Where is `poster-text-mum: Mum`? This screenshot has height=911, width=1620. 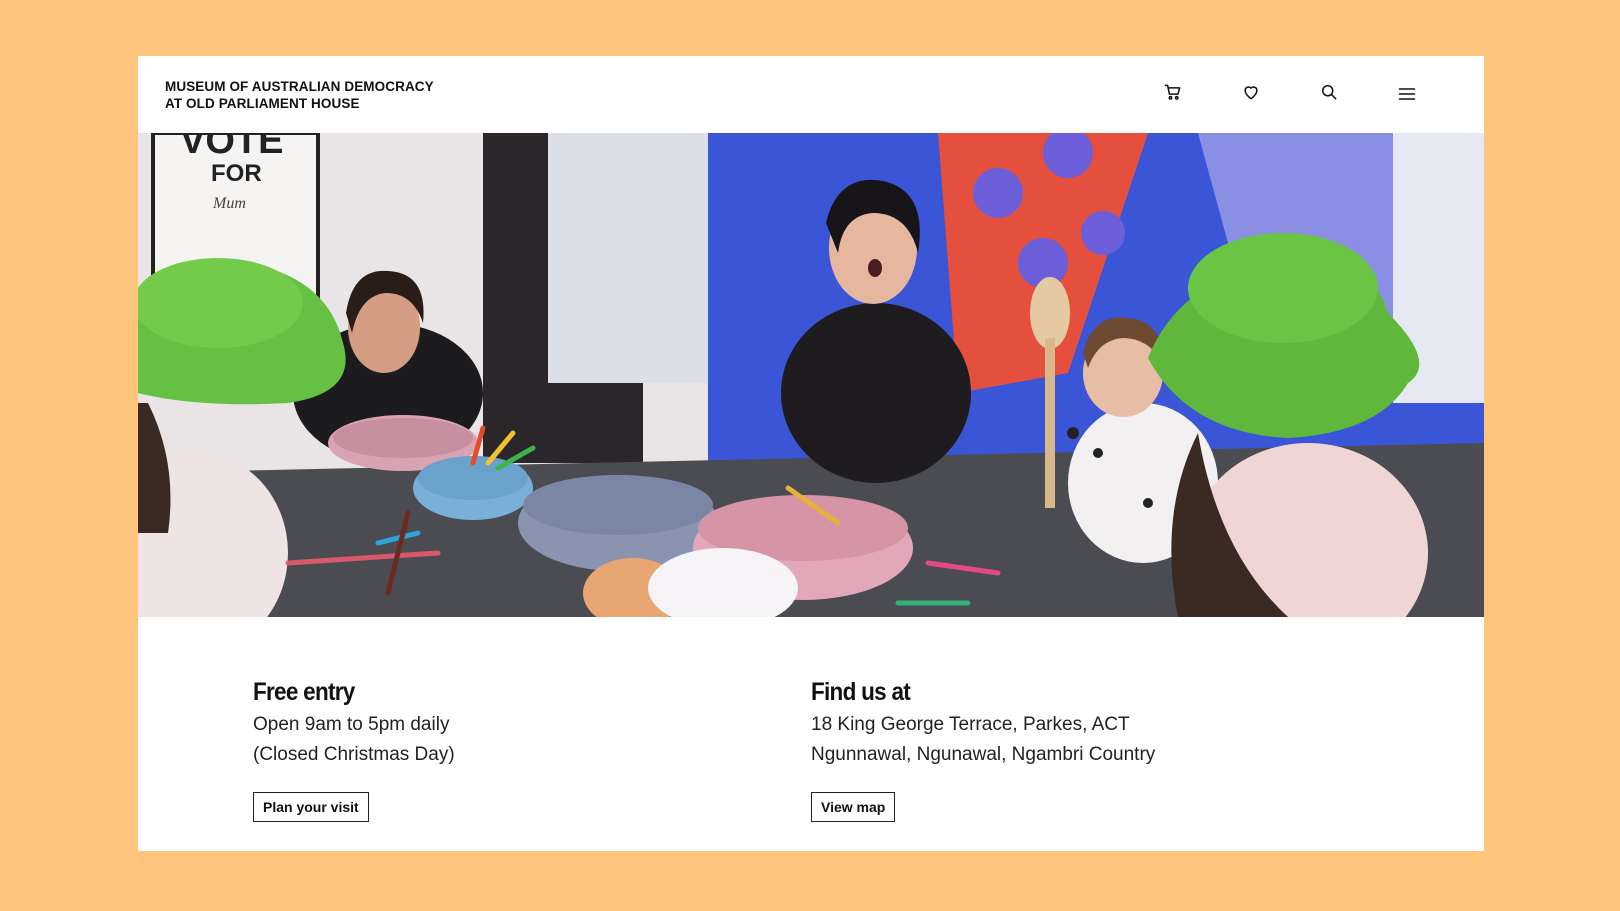
poster-text-mum: Mum is located at coordinates (229, 203).